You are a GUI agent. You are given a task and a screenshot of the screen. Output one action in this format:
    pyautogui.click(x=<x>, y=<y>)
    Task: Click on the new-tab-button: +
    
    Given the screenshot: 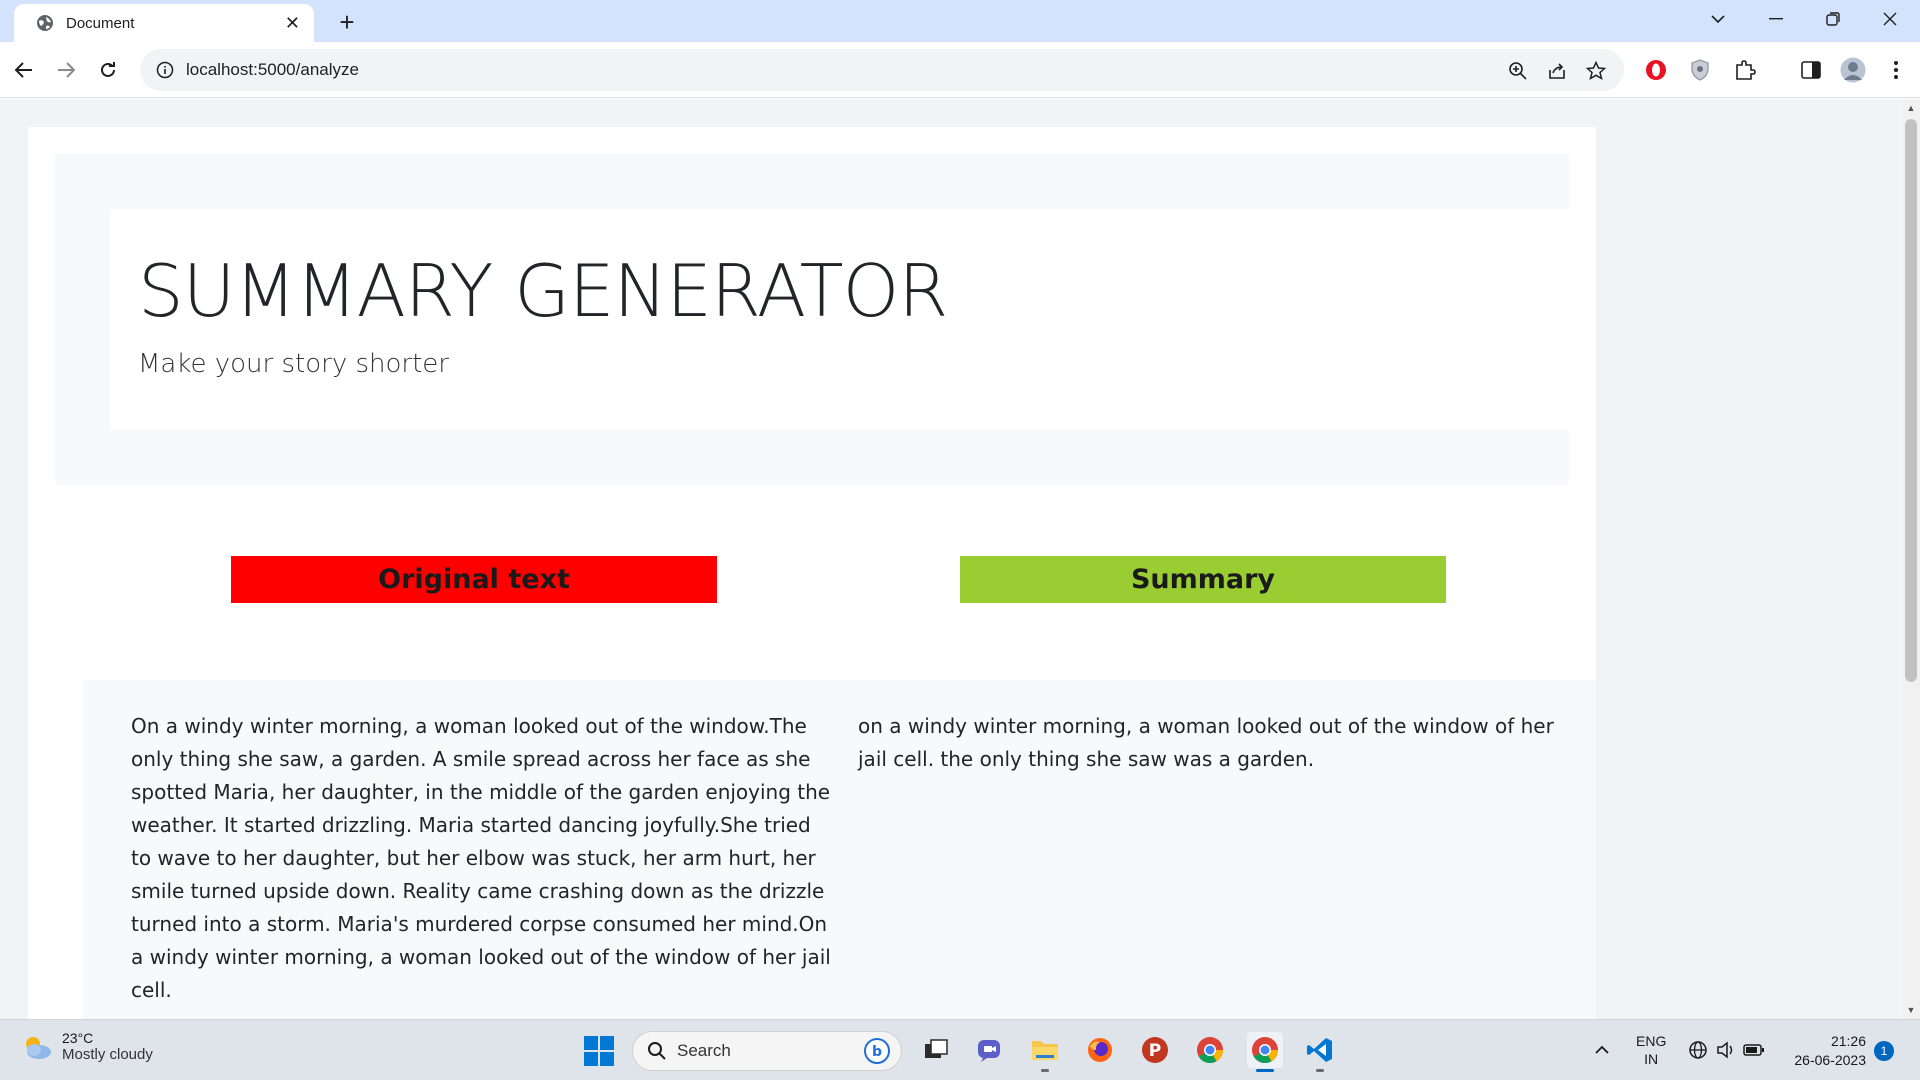 What is the action you would take?
    pyautogui.click(x=347, y=22)
    